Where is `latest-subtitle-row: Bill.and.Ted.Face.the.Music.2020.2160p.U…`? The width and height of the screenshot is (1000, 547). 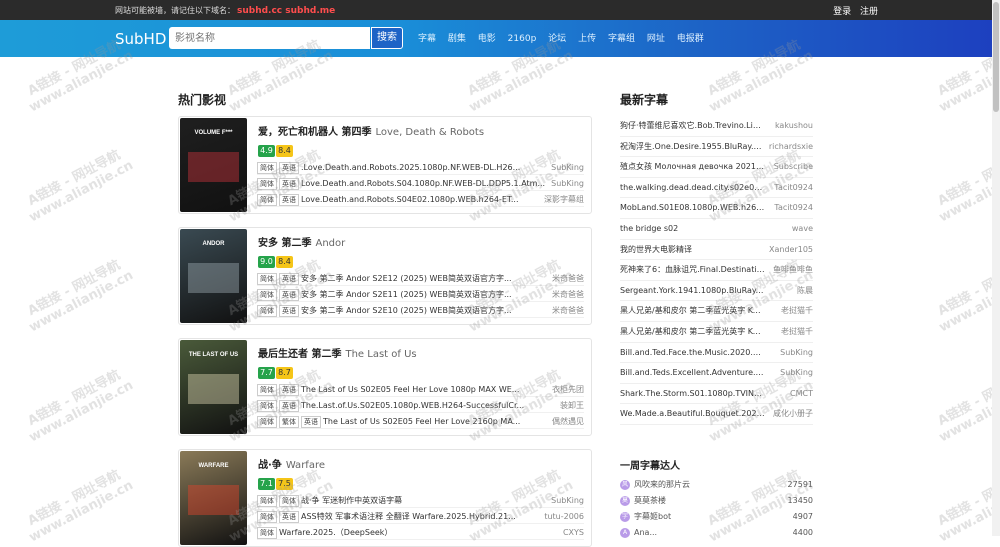 latest-subtitle-row: Bill.and.Ted.Face.the.Music.2020.2160p.U… is located at coordinates (716, 353).